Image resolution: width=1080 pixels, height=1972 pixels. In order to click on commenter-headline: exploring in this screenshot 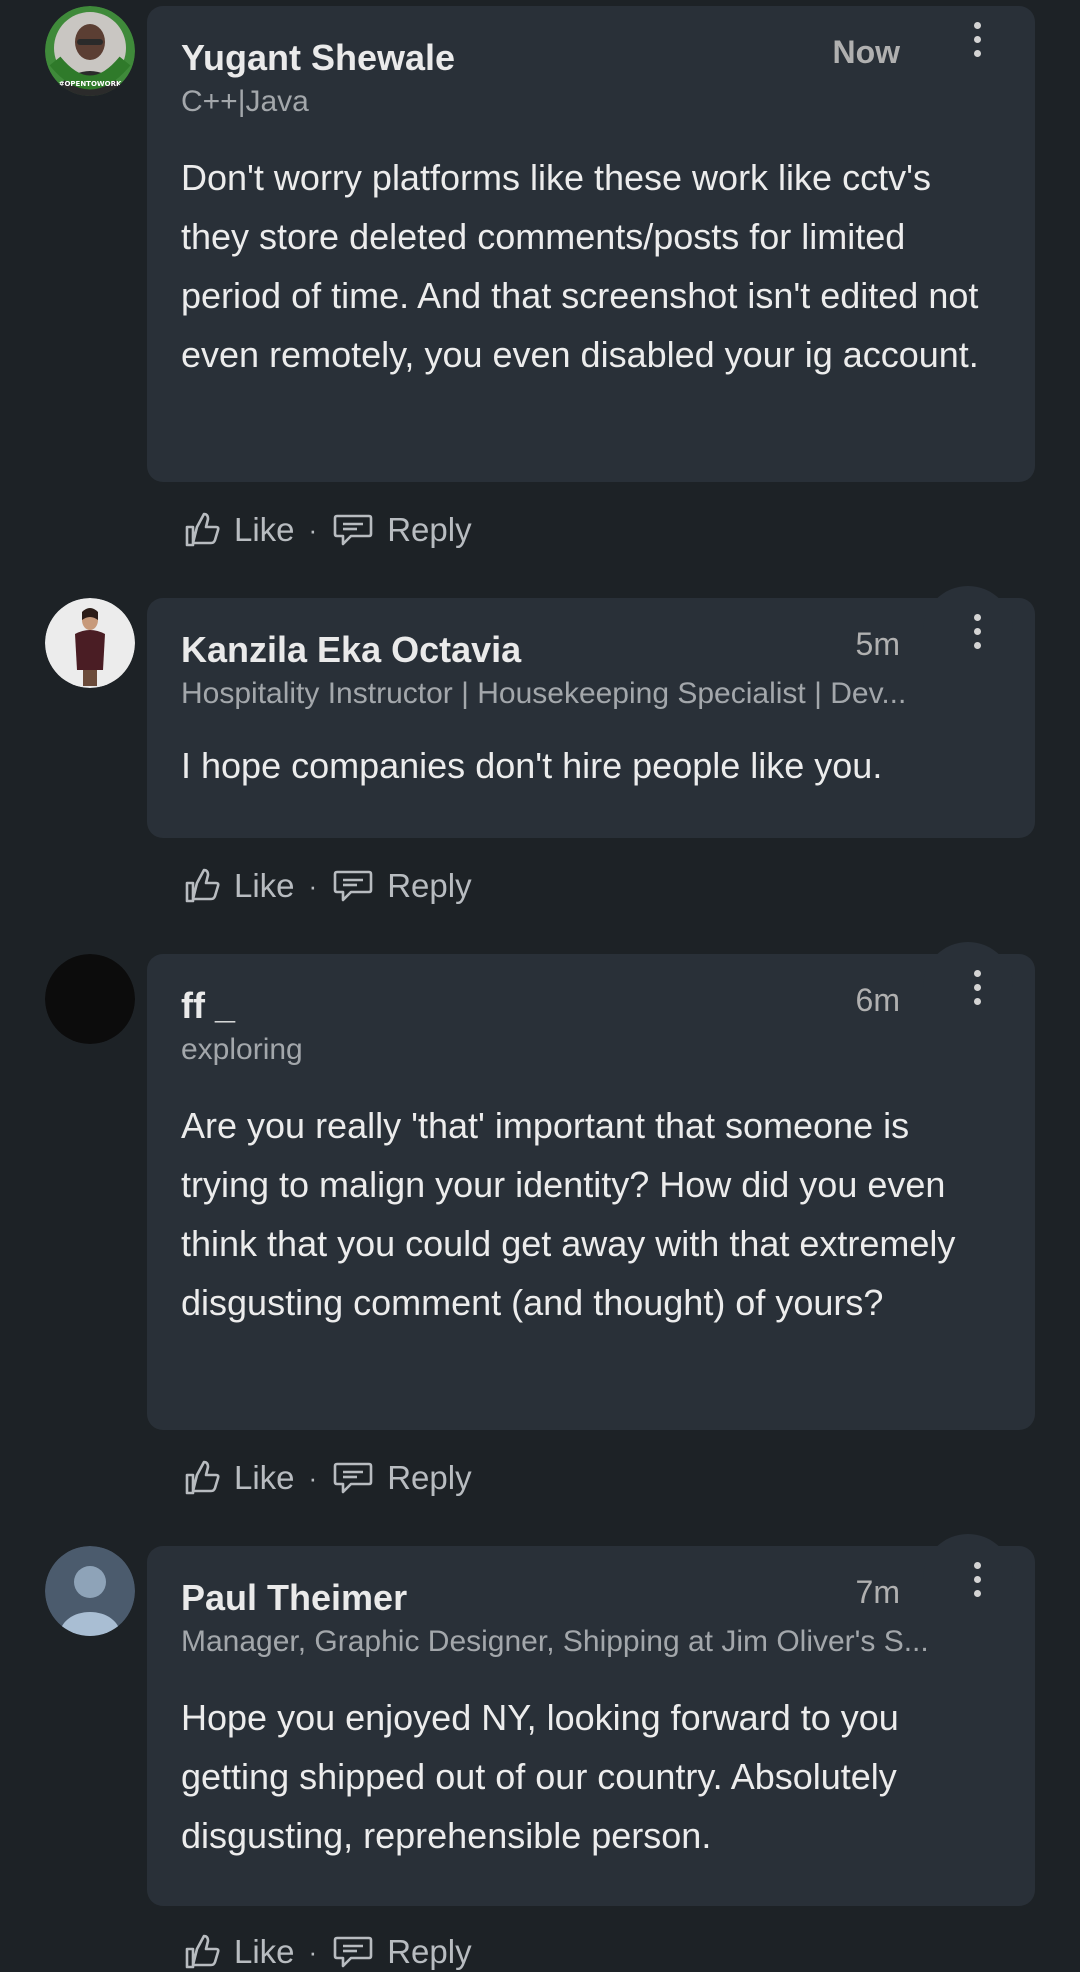, I will do `click(242, 1049)`.